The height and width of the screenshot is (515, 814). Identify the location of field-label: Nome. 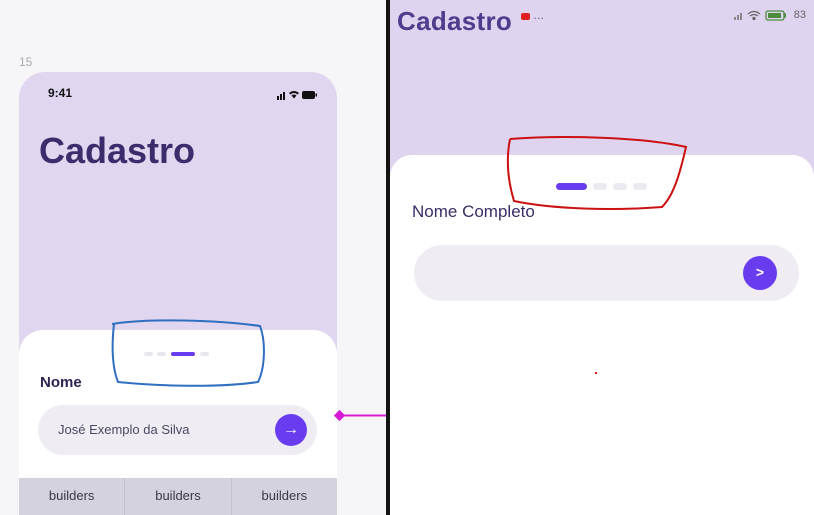
(61, 382).